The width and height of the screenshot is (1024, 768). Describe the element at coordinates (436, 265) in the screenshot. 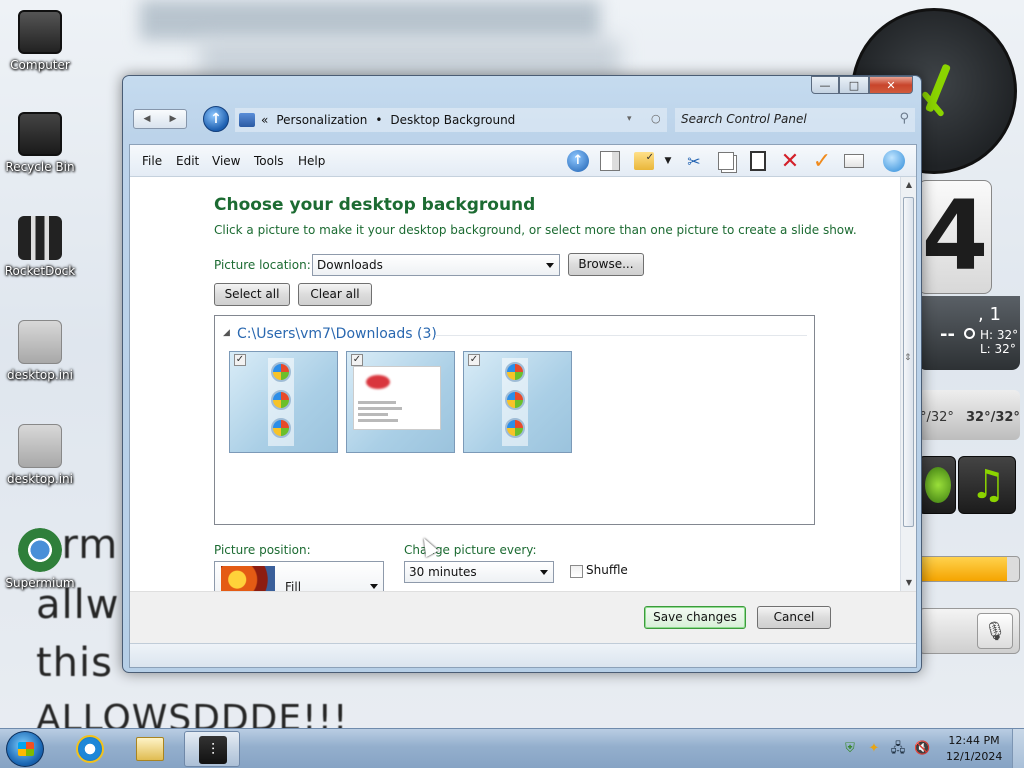

I see `picture-location-select: Downloads` at that location.